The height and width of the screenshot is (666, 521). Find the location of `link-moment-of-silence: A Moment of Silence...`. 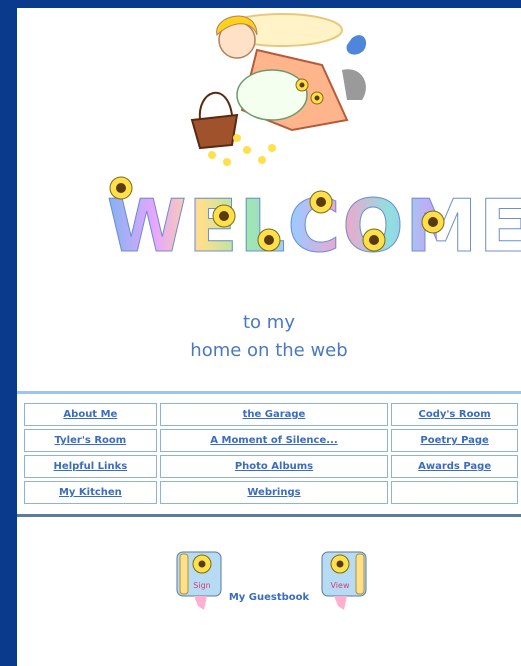

link-moment-of-silence: A Moment of Silence... is located at coordinates (273, 440).